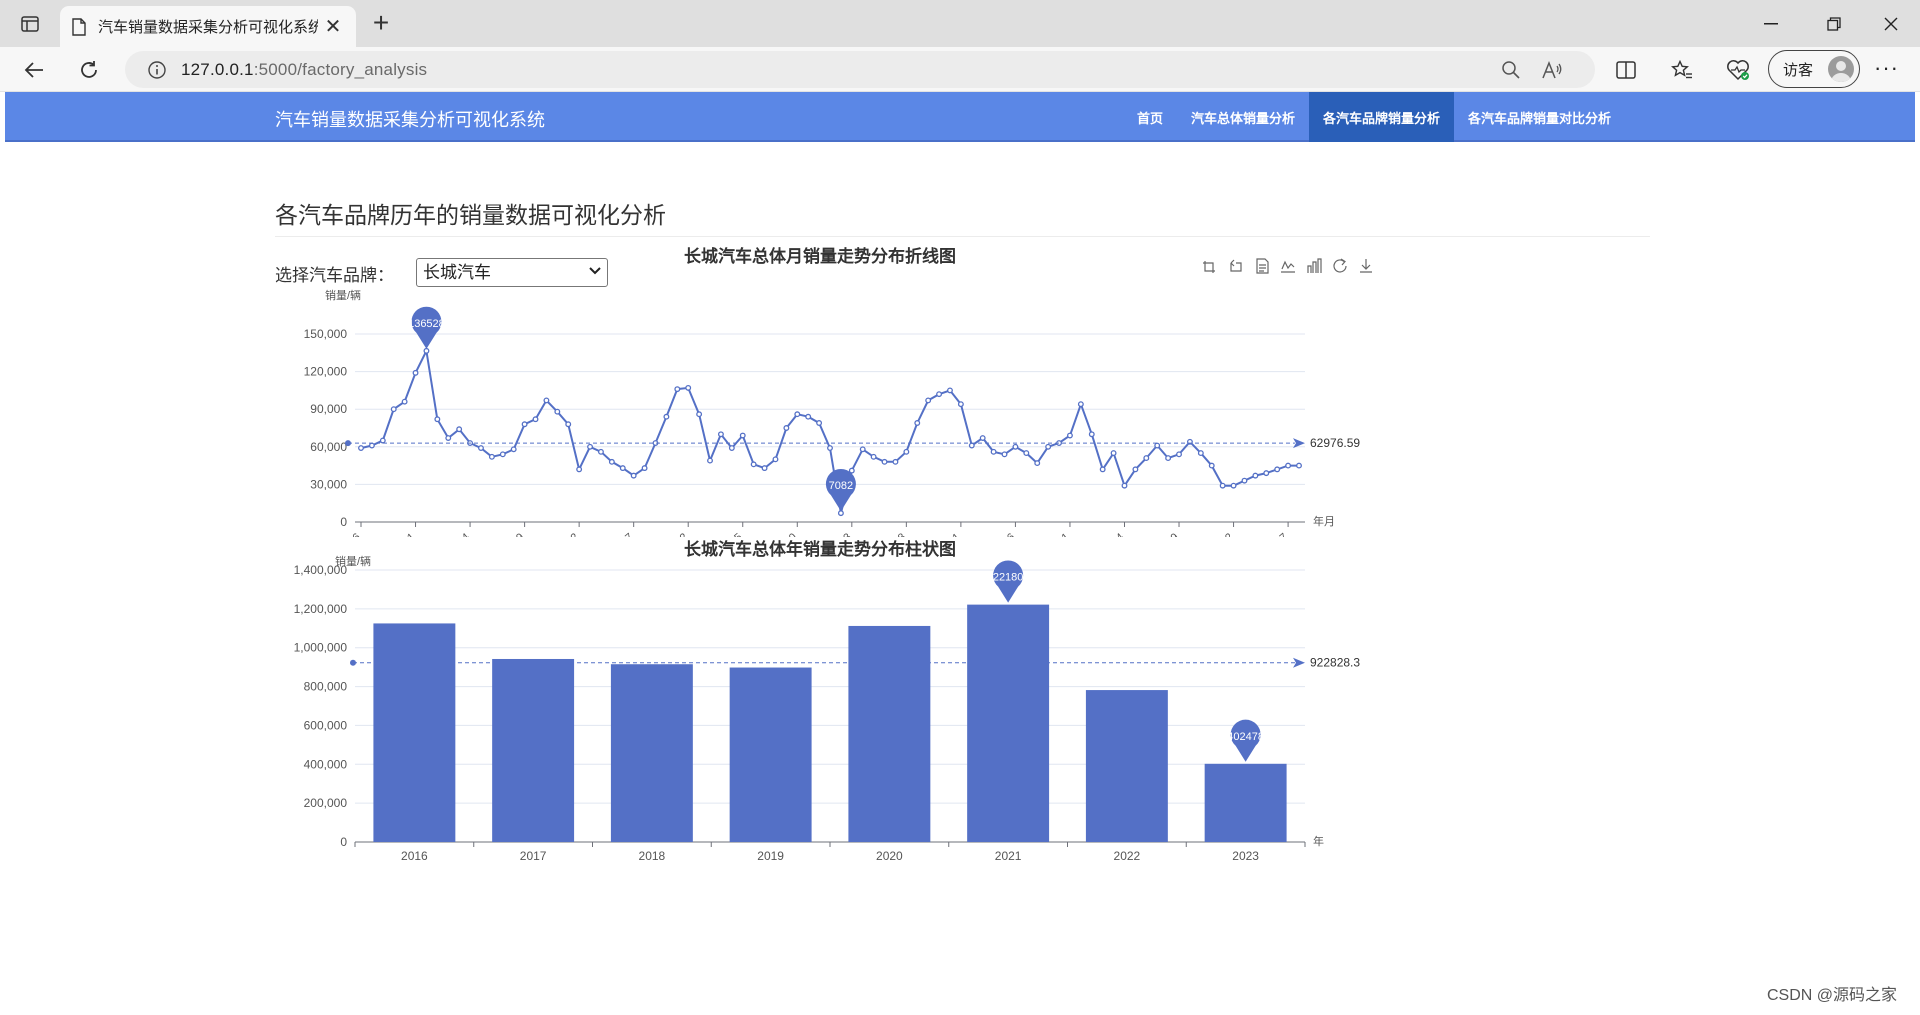 This screenshot has height=1015, width=1920. What do you see at coordinates (1552, 70) in the screenshot?
I see `read-aloud-icon` at bounding box center [1552, 70].